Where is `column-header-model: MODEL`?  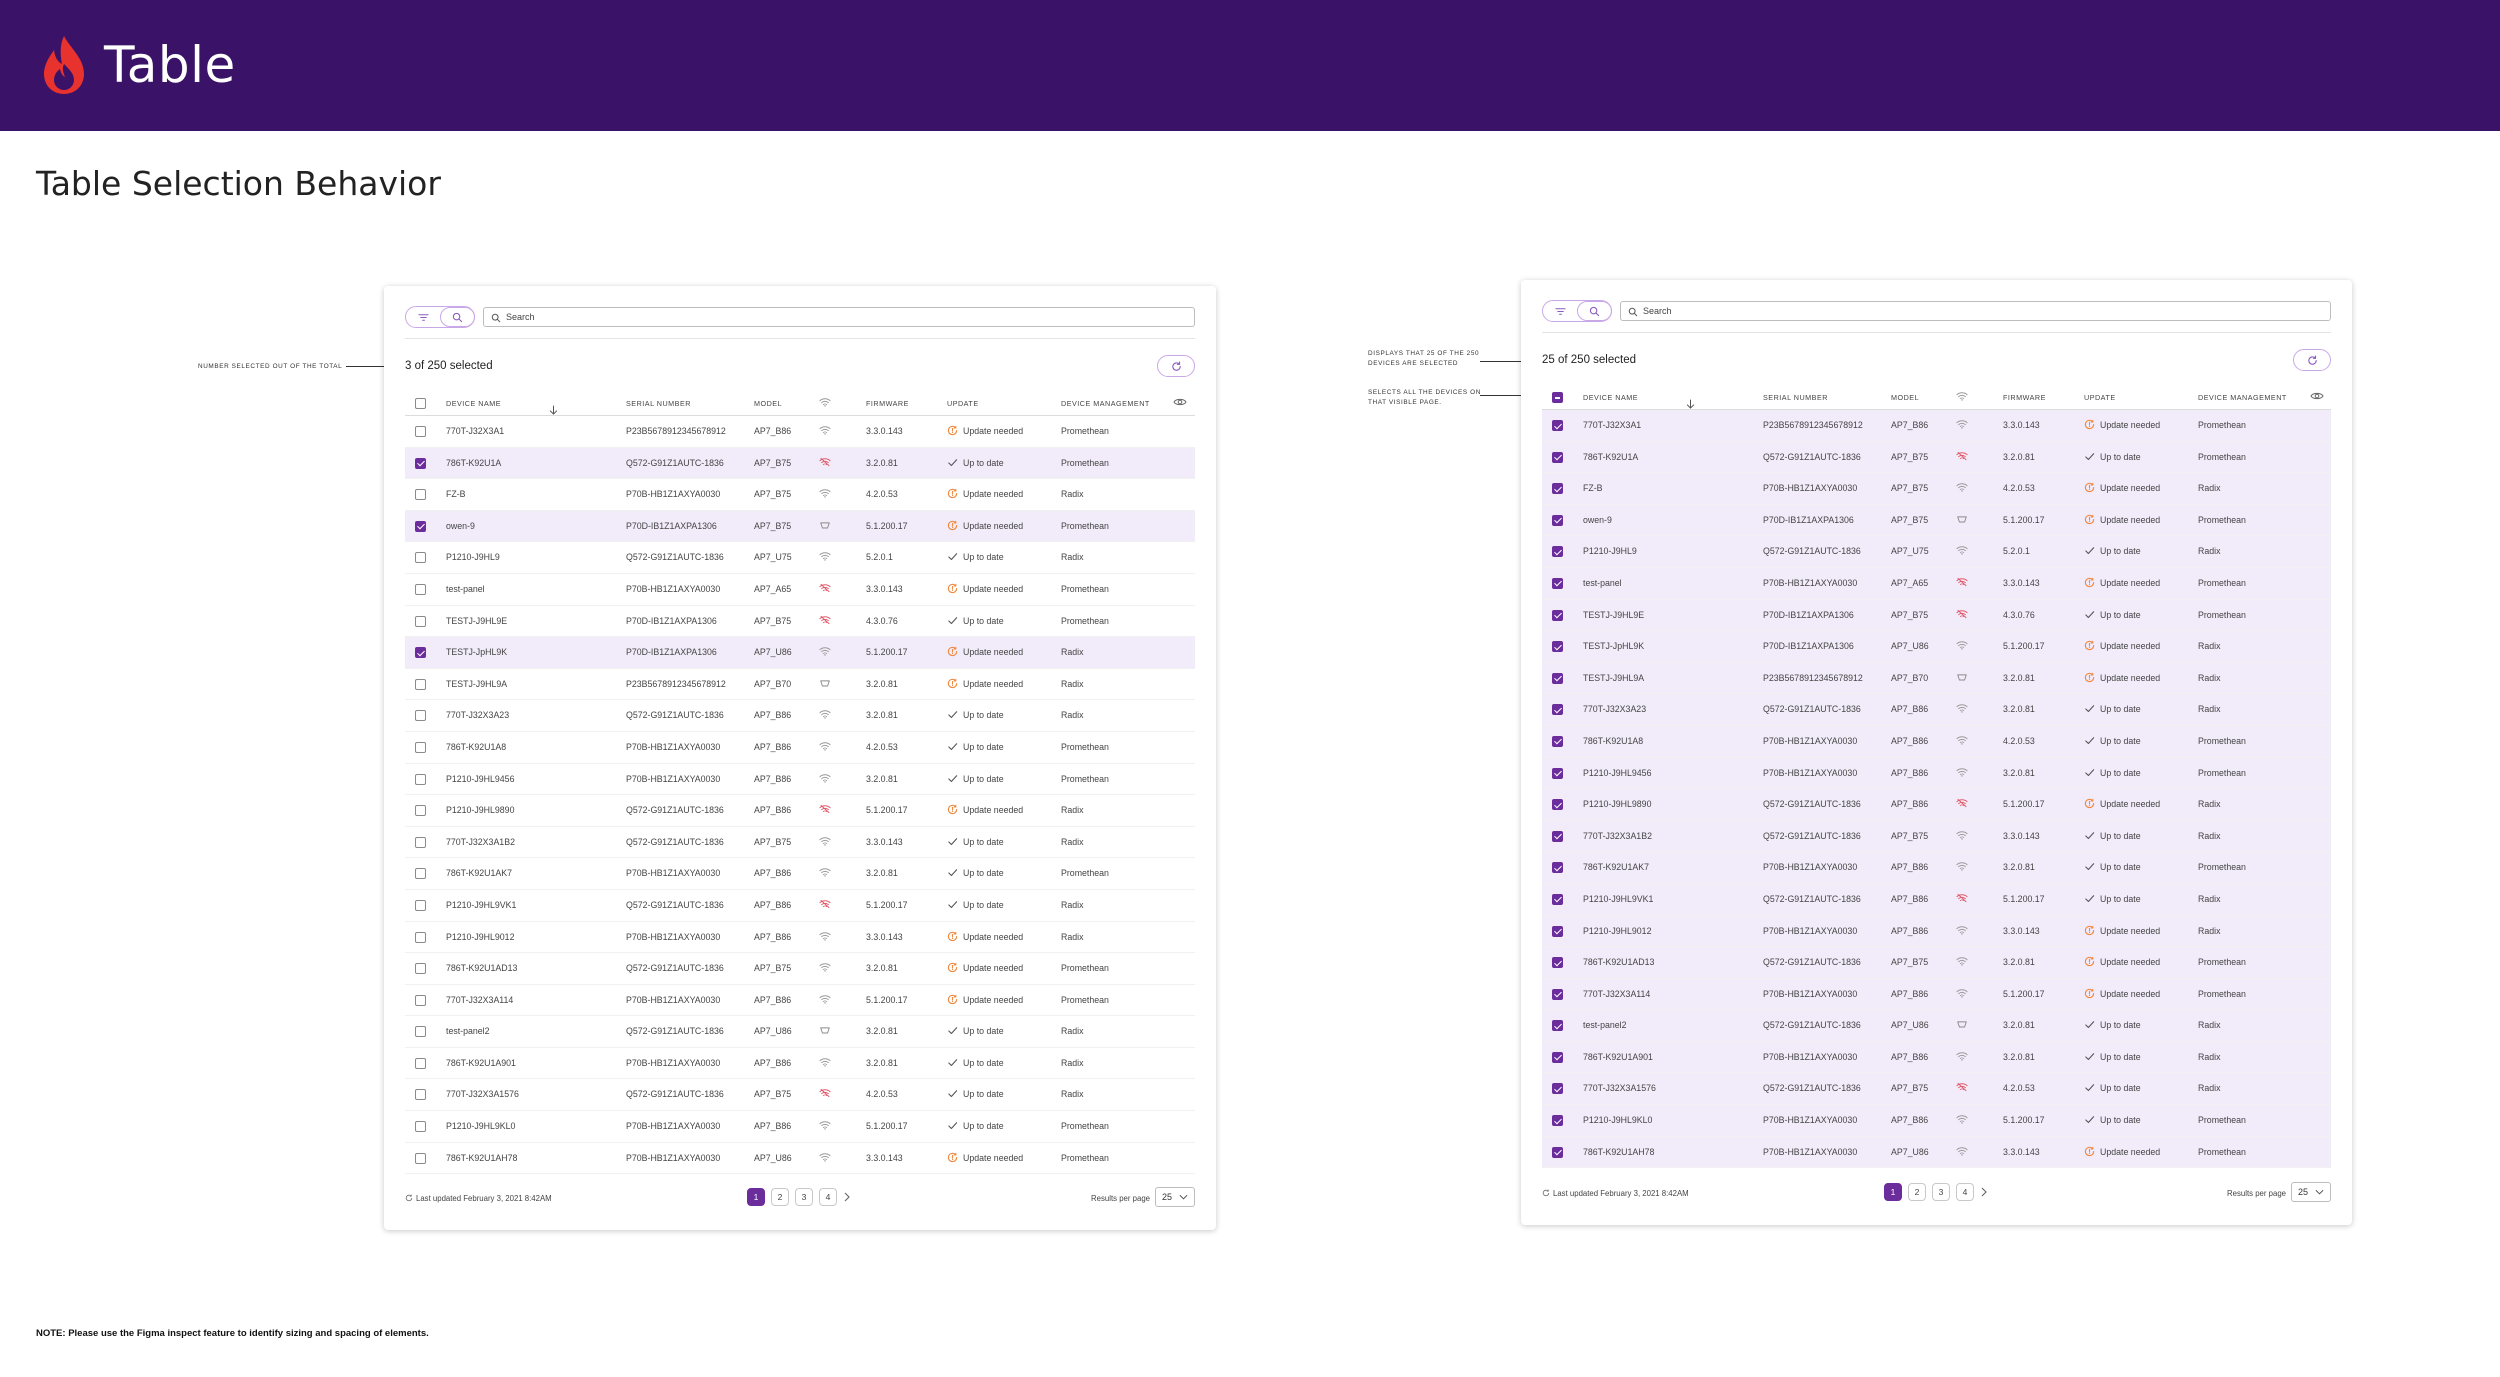
column-header-model: MODEL is located at coordinates (768, 403).